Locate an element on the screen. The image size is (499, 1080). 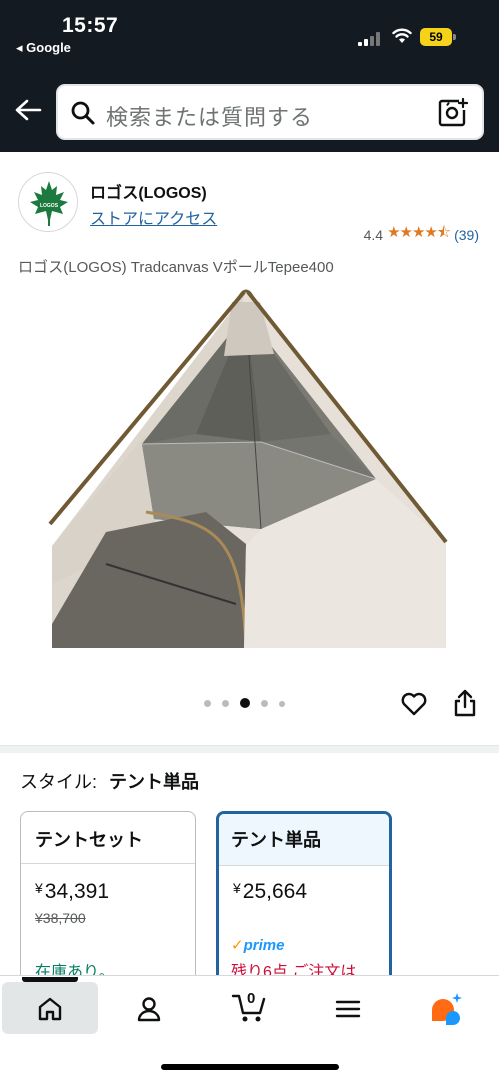
style-selected-value: テント単品 is located at coordinates (154, 782).